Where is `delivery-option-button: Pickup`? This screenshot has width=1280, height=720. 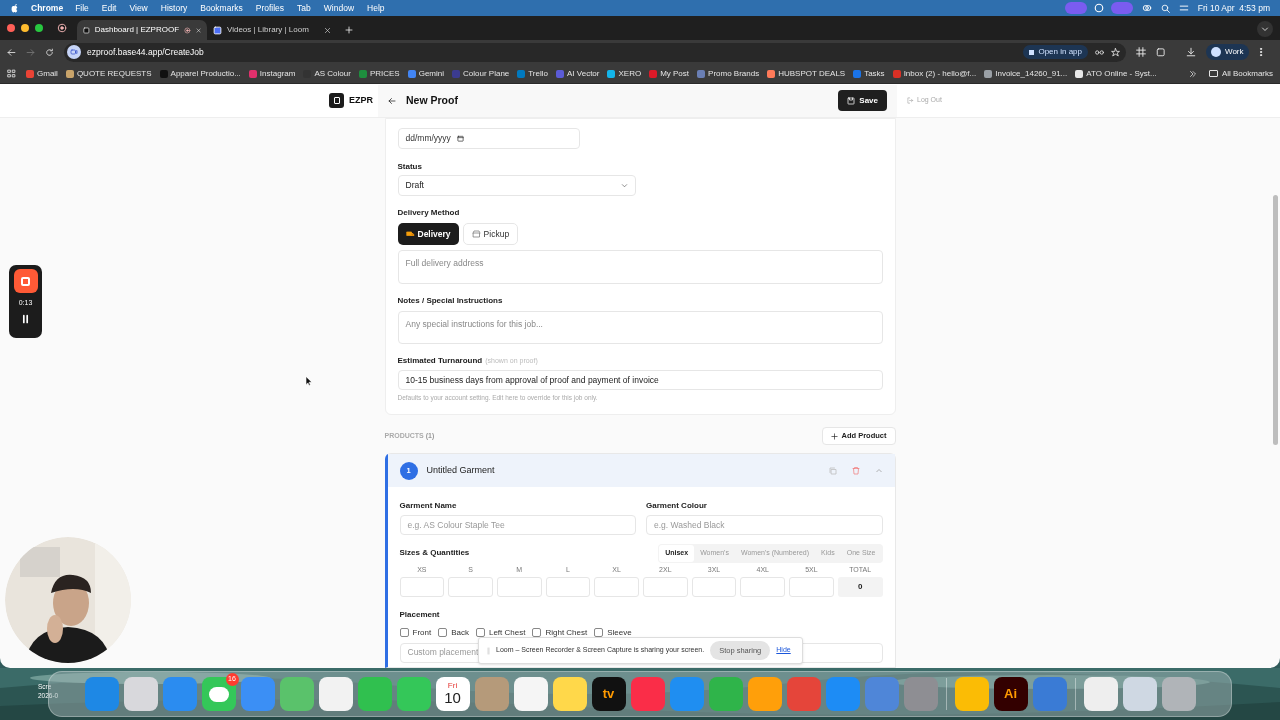
delivery-option-button: Pickup is located at coordinates (490, 234).